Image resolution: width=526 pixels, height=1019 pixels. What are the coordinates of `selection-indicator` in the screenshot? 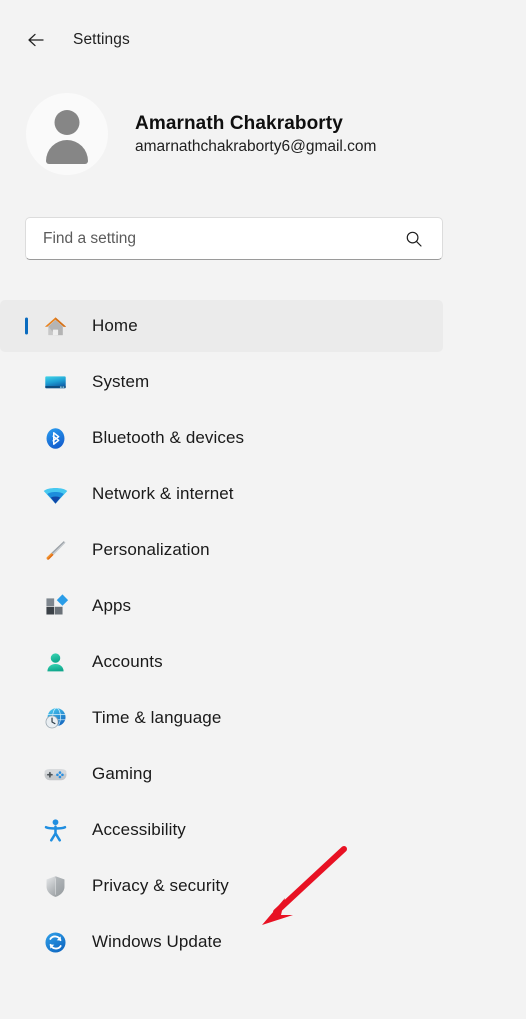 It's located at (26, 326).